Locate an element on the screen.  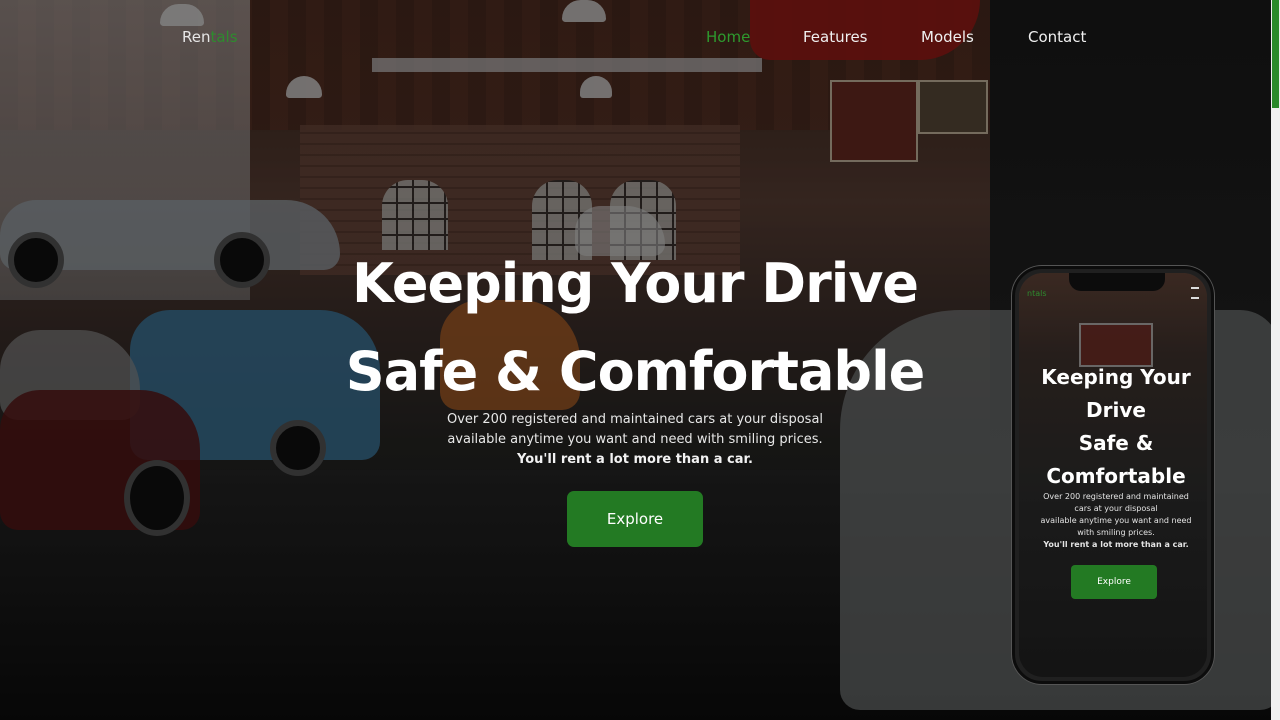
brand-logo: Rentals is located at coordinates (210, 37).